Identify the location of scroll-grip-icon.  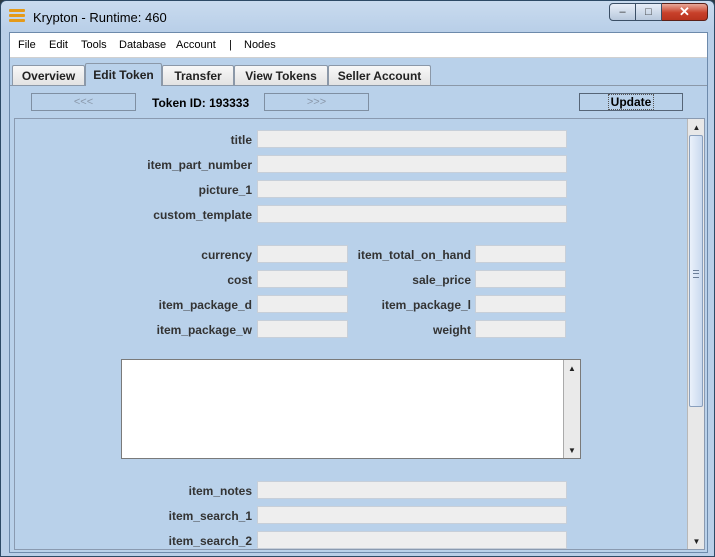
(696, 274).